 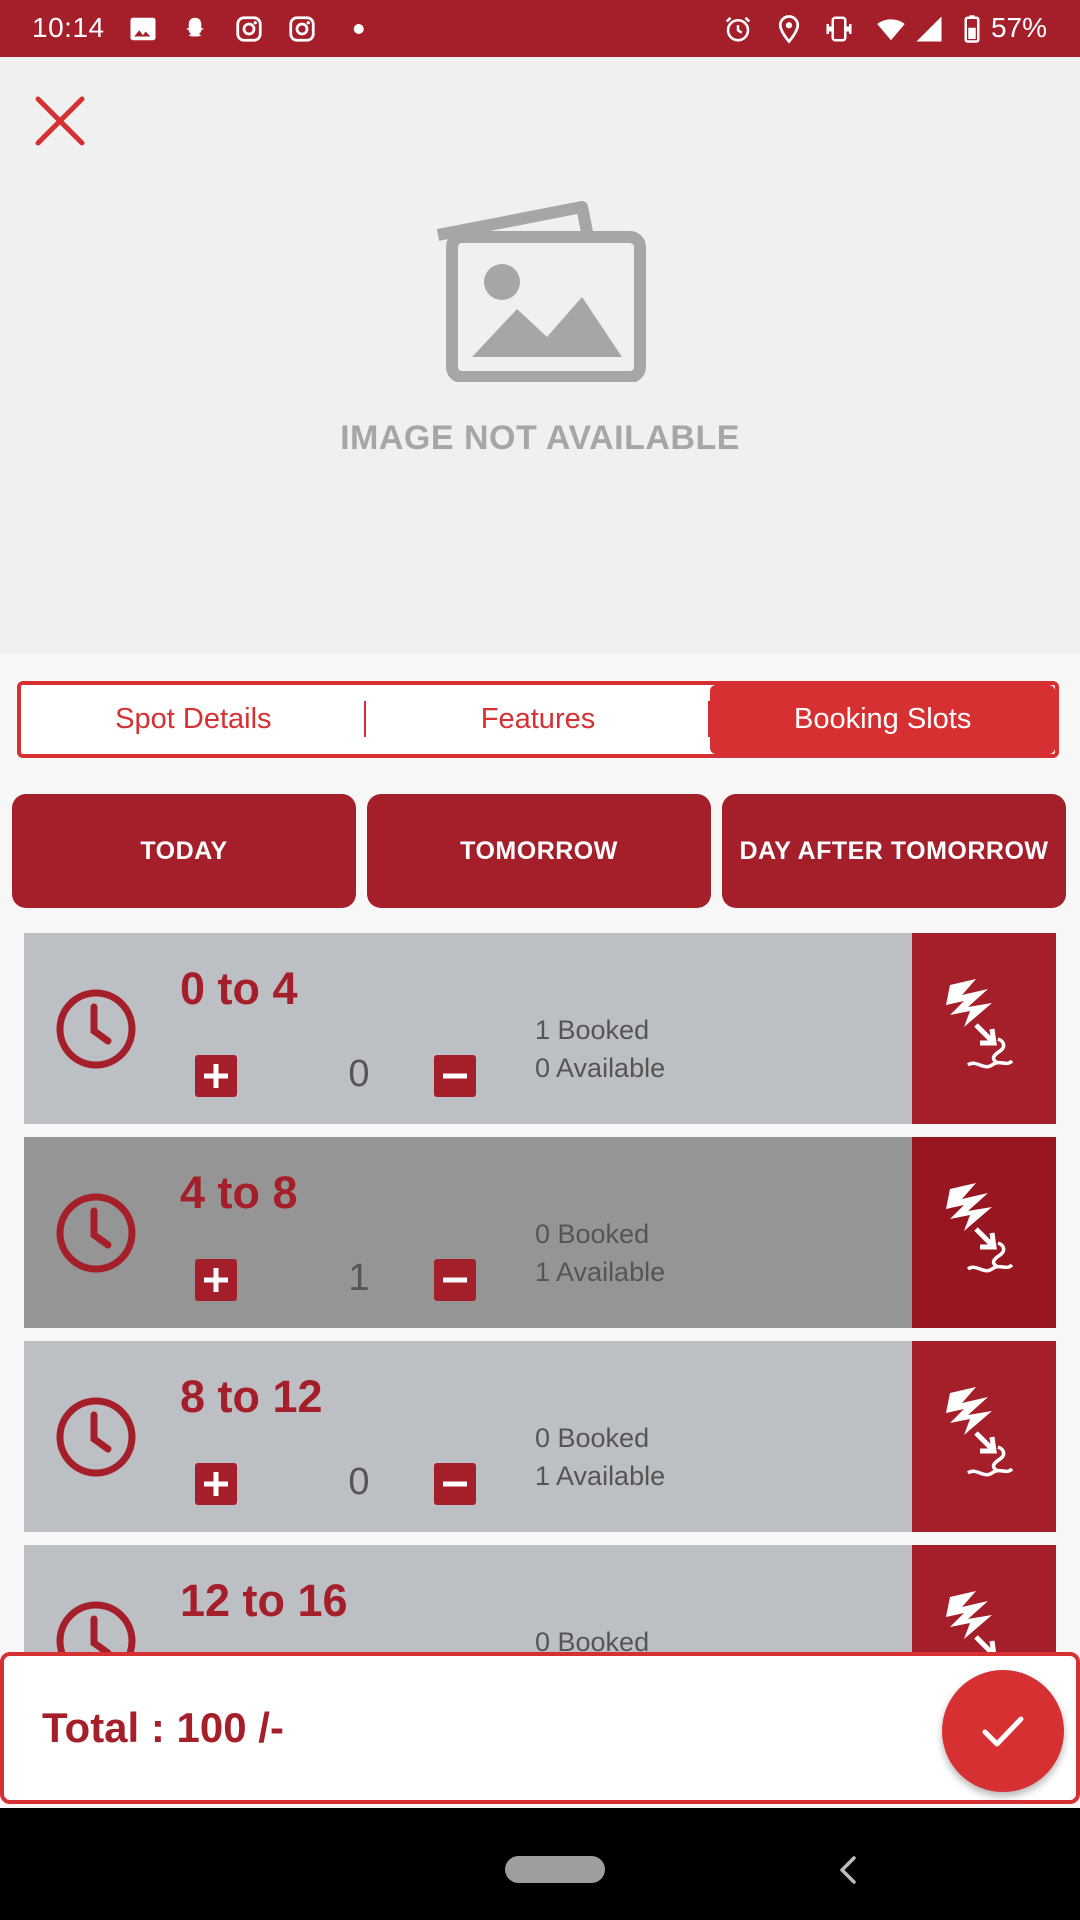 I want to click on home-pill-button, so click(x=555, y=1869).